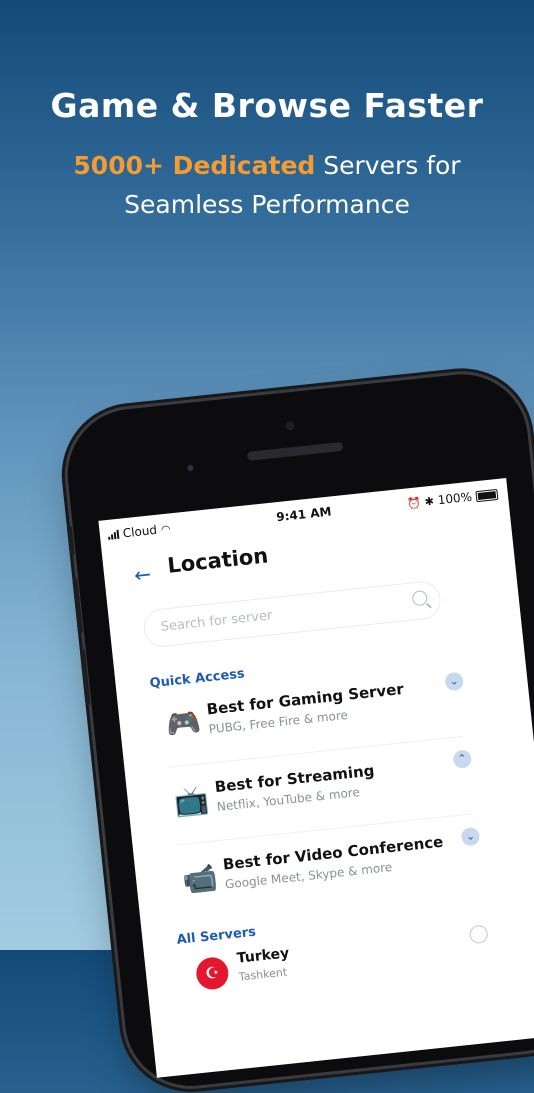 Image resolution: width=534 pixels, height=1093 pixels. What do you see at coordinates (194, 165) in the screenshot?
I see `hero-sub-highlight: 5000+ Dedicated` at bounding box center [194, 165].